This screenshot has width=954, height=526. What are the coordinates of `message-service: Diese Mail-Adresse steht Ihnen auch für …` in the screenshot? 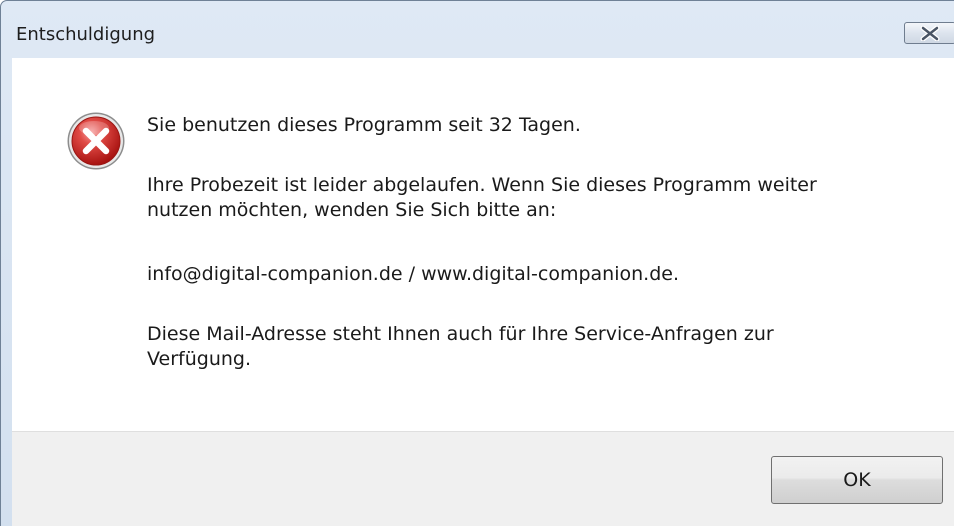 It's located at (460, 346).